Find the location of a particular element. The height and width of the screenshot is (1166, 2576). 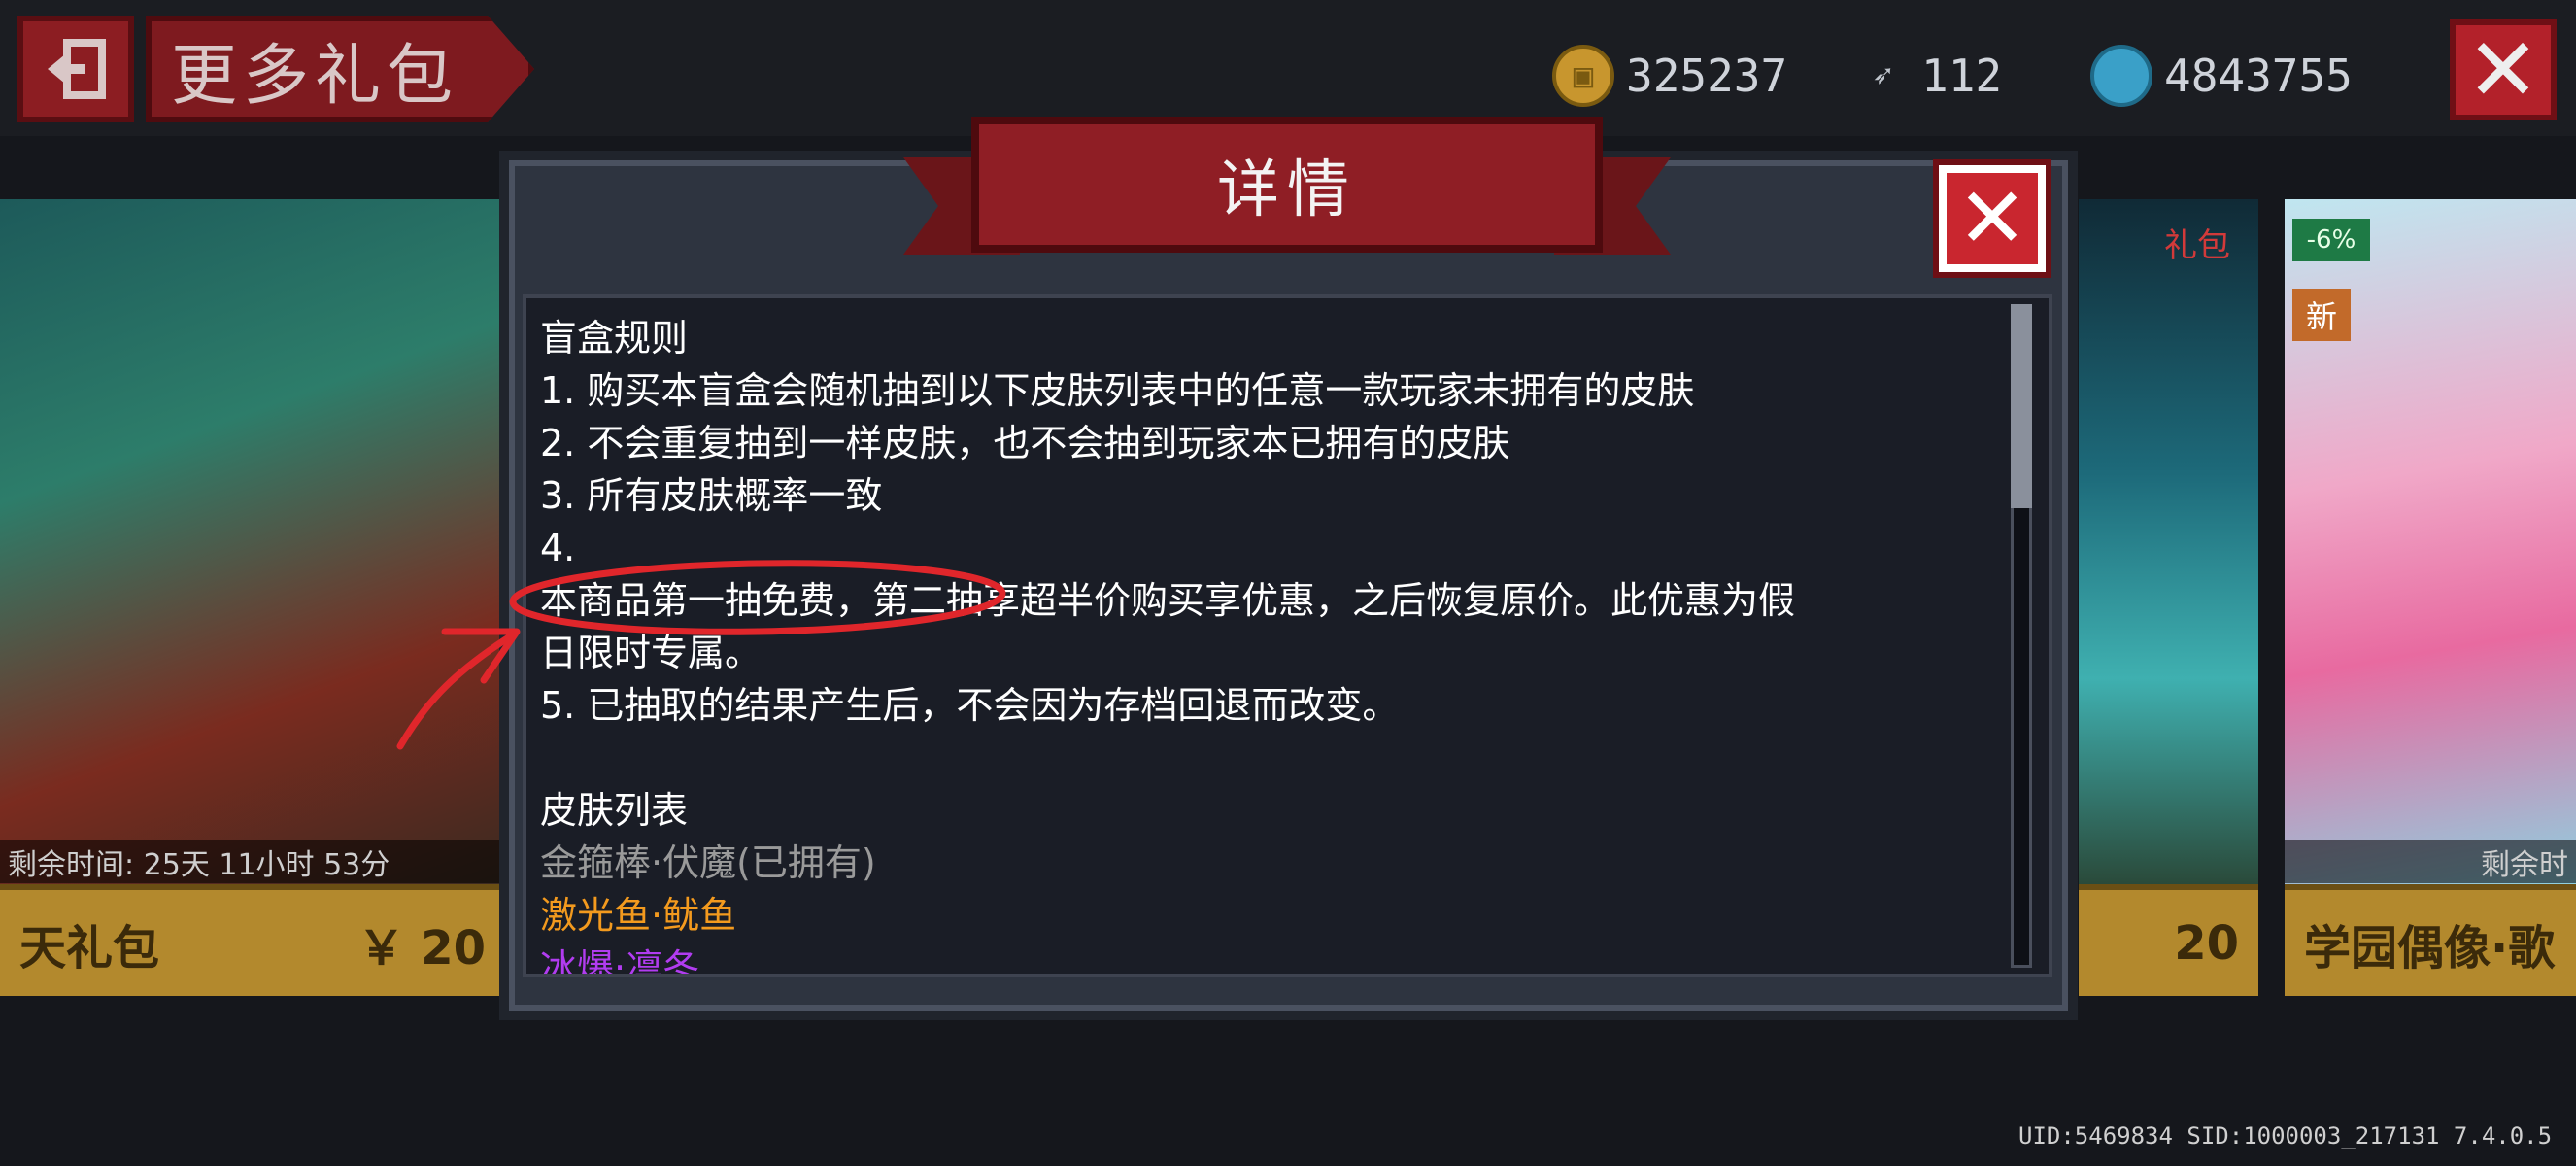

uid-text: UID:5469834 SID:1000003_217131 7.4.0.5 is located at coordinates (2285, 1135).